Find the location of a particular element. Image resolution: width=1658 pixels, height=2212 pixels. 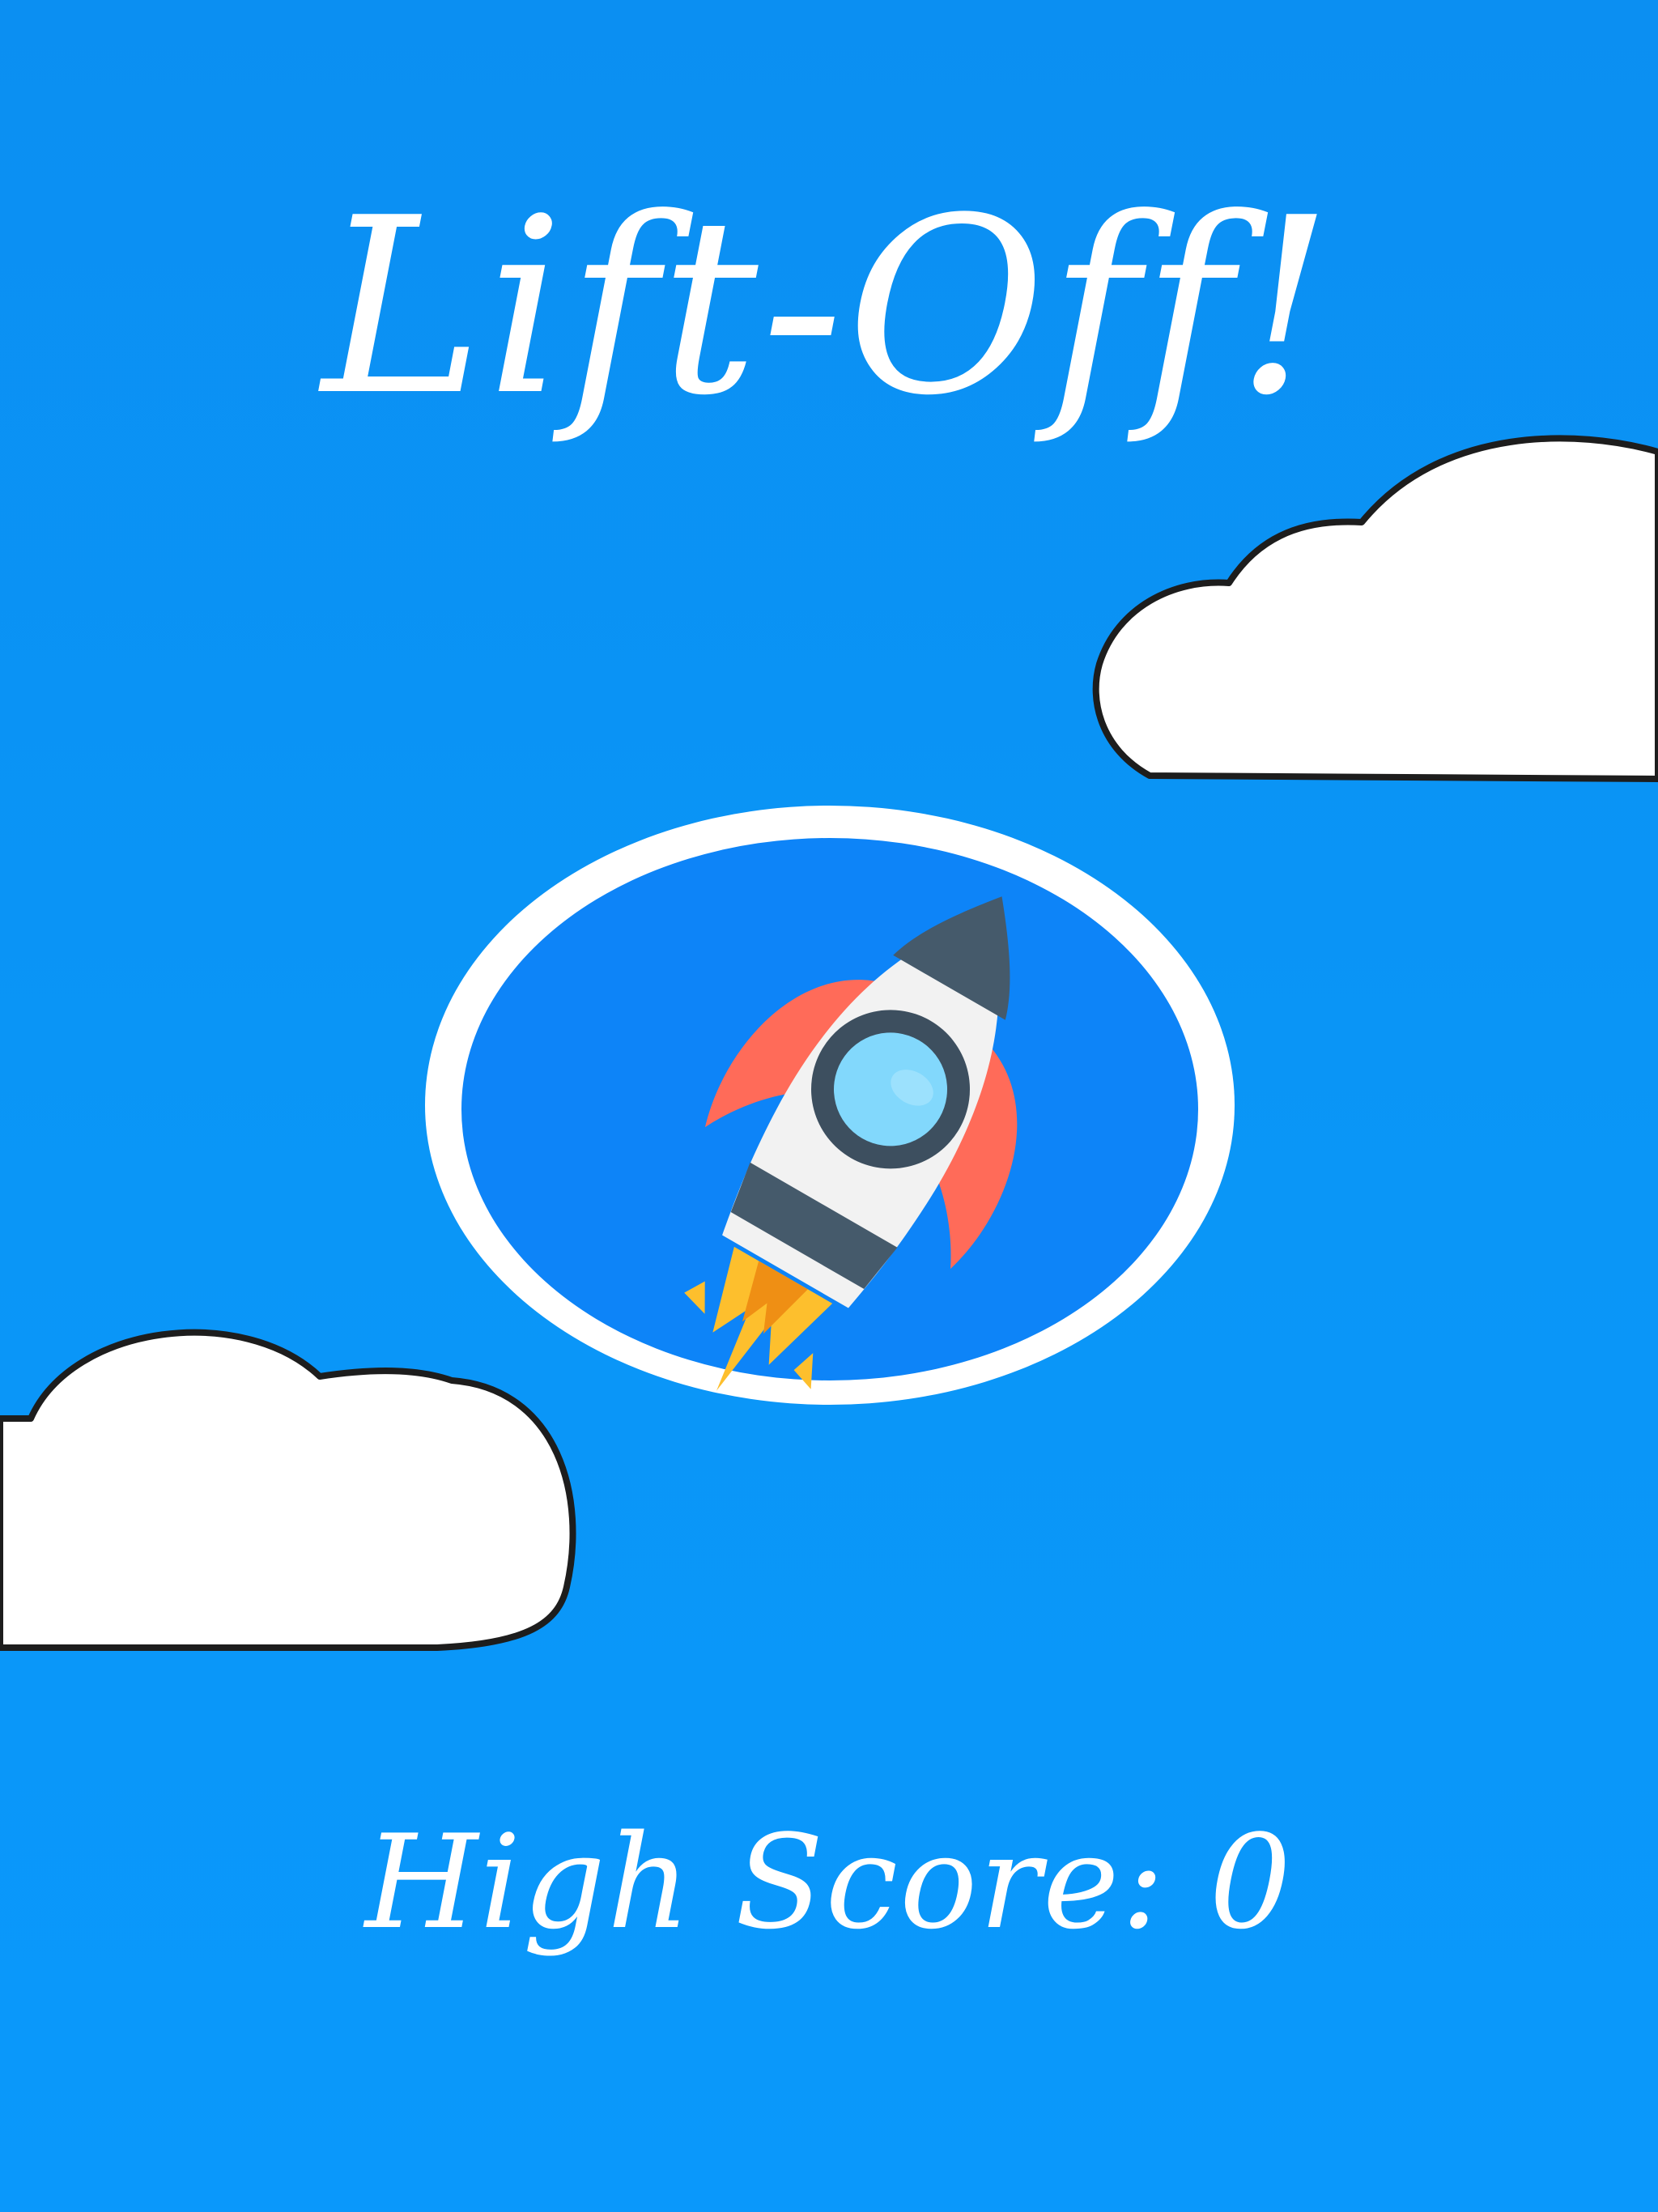

high-score-label: High Score: is located at coordinates (765, 1882).